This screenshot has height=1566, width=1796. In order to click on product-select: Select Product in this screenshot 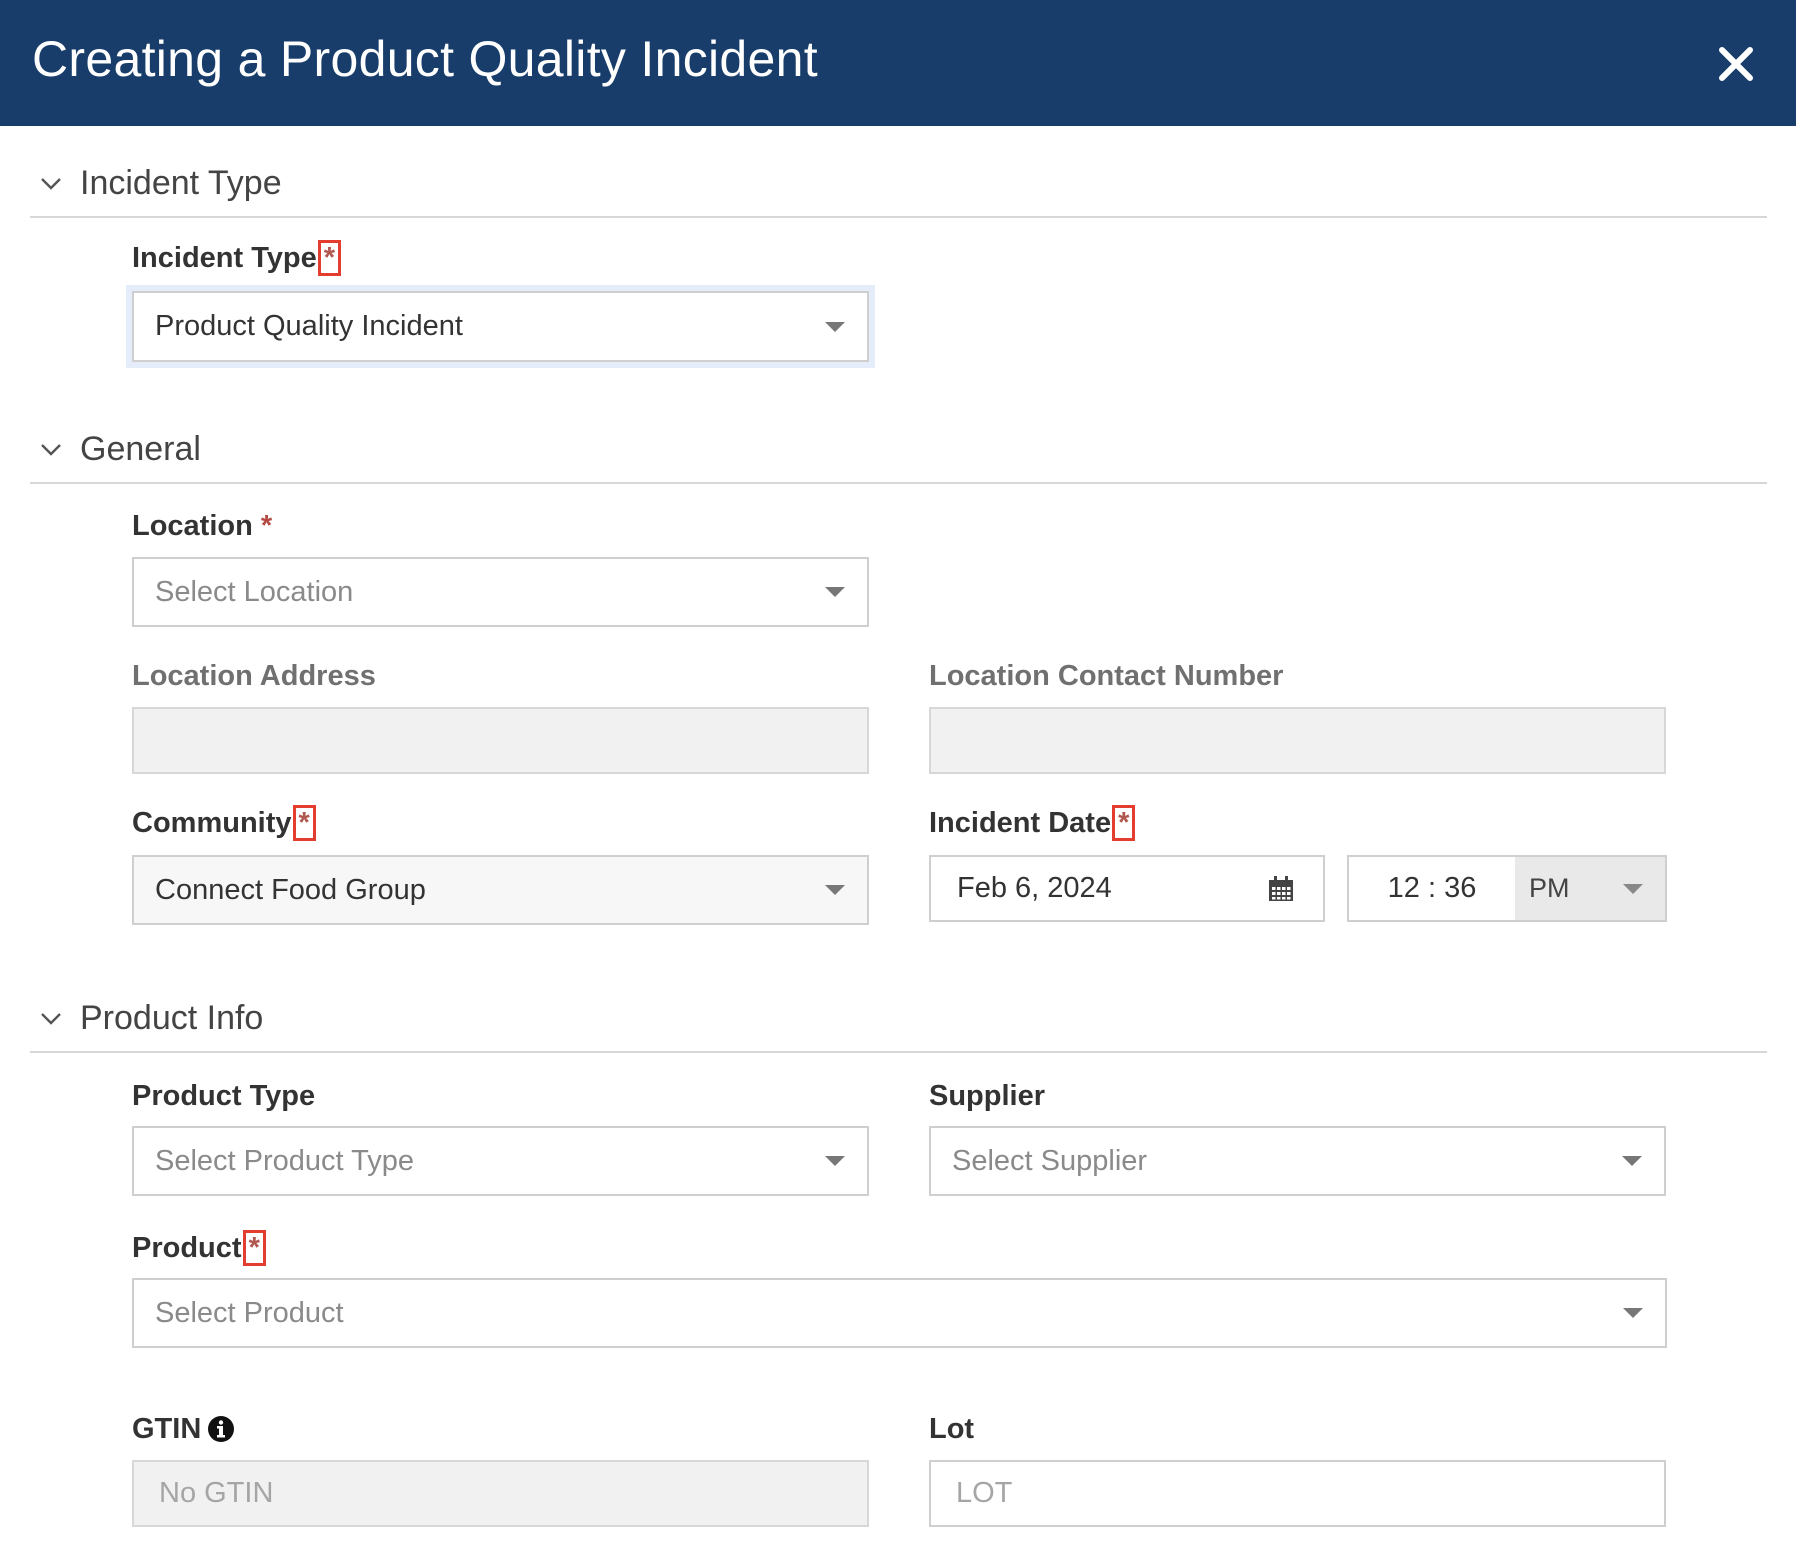, I will do `click(899, 1313)`.